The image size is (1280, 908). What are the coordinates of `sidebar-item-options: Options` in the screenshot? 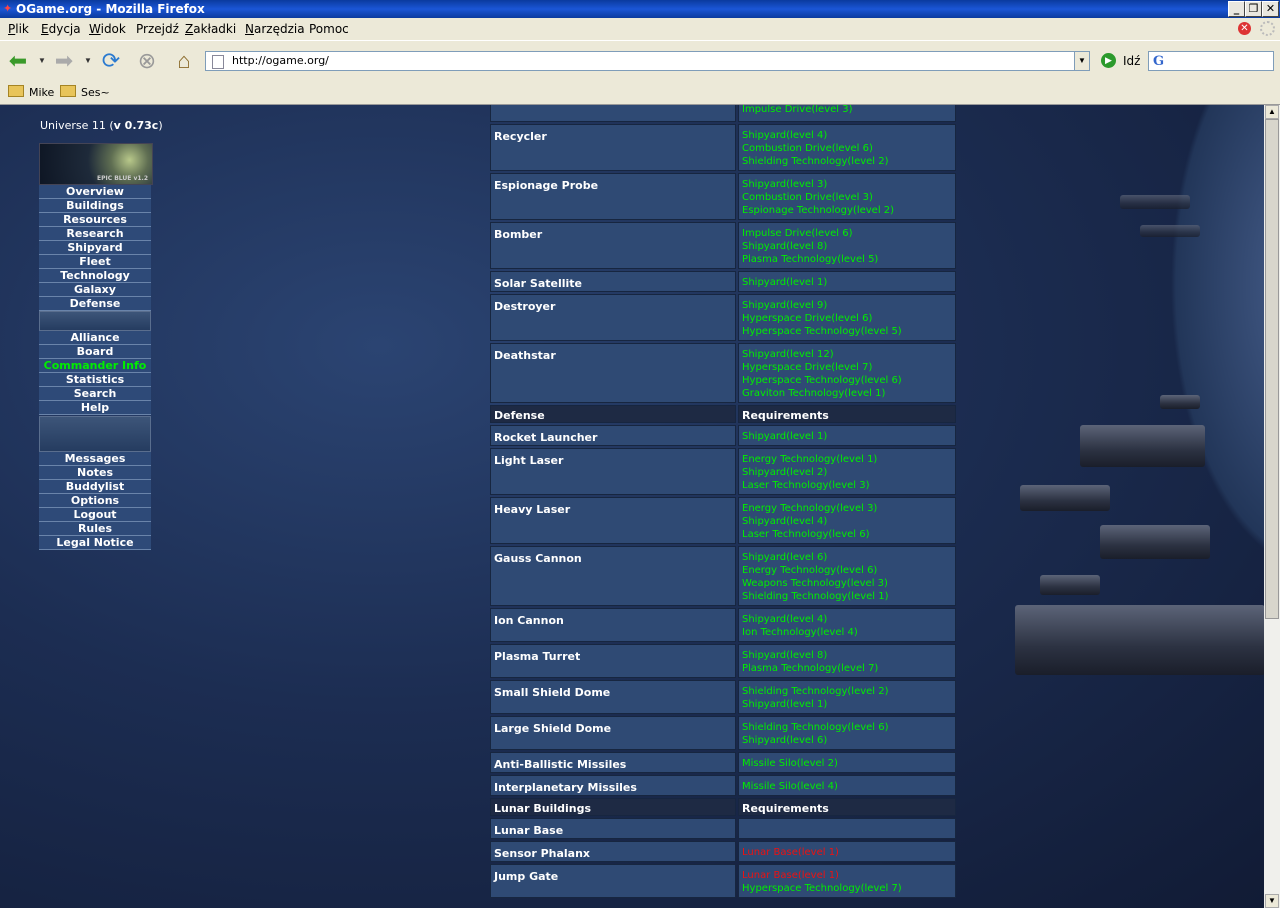 It's located at (95, 501).